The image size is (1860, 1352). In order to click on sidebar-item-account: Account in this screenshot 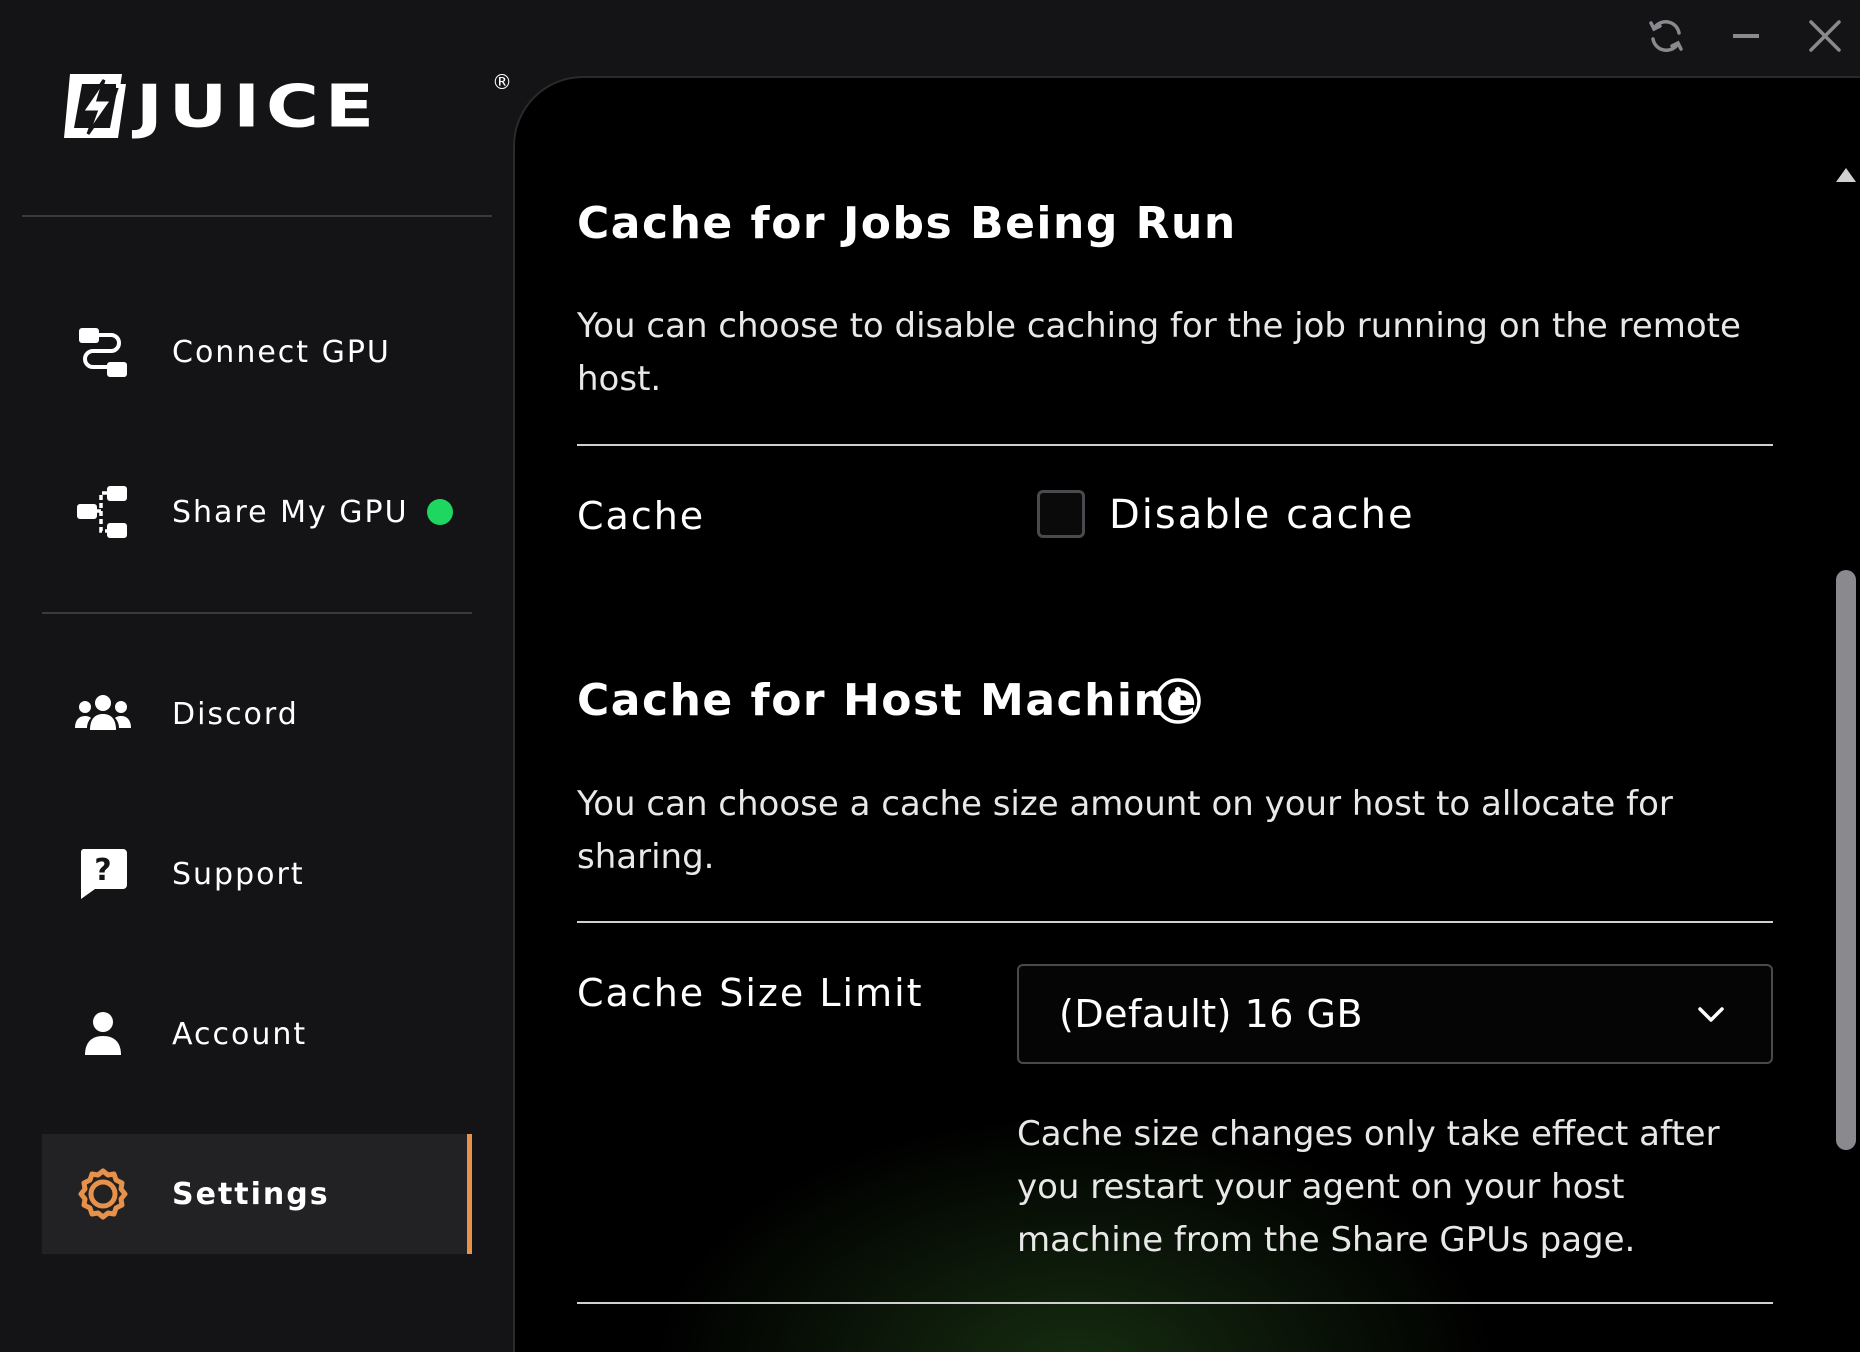, I will do `click(257, 1034)`.